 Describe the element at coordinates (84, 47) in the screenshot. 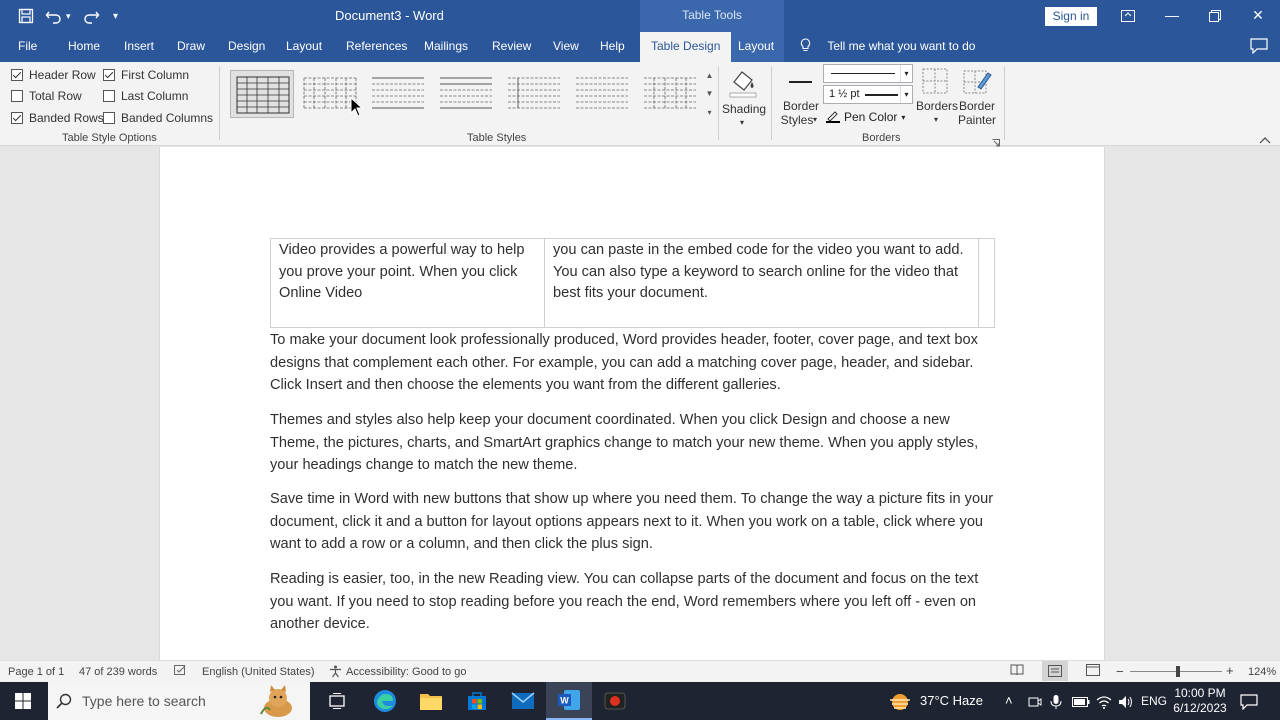

I see `tab-home: Home` at that location.